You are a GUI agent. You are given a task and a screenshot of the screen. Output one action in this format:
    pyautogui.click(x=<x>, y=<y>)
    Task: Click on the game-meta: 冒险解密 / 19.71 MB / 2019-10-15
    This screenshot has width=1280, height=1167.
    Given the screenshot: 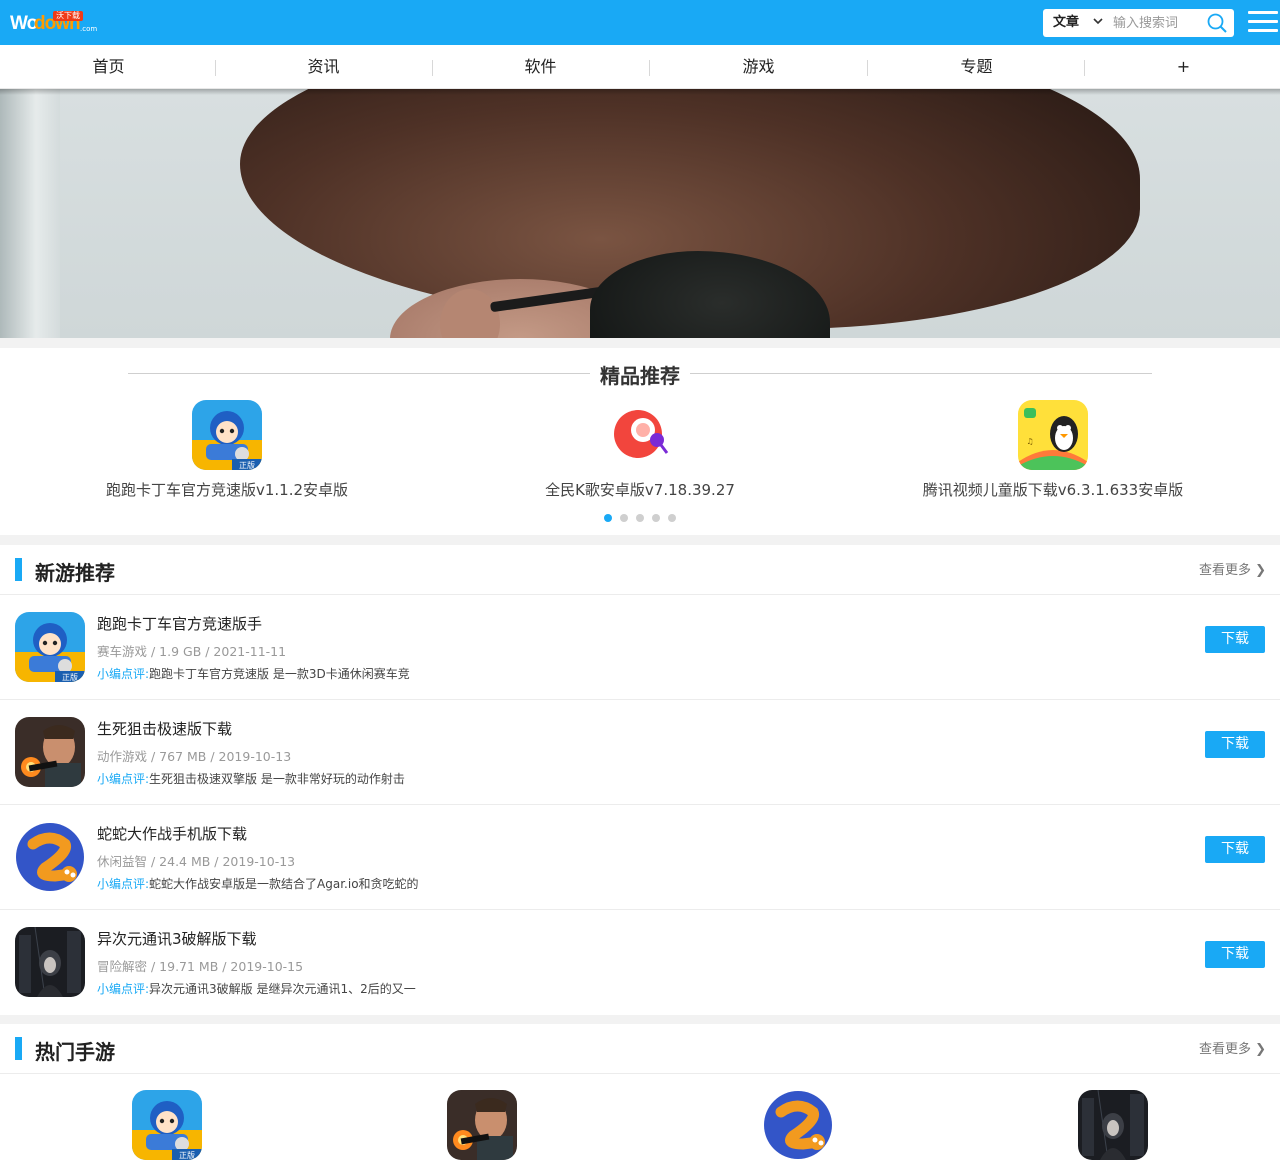 What is the action you would take?
    pyautogui.click(x=200, y=966)
    